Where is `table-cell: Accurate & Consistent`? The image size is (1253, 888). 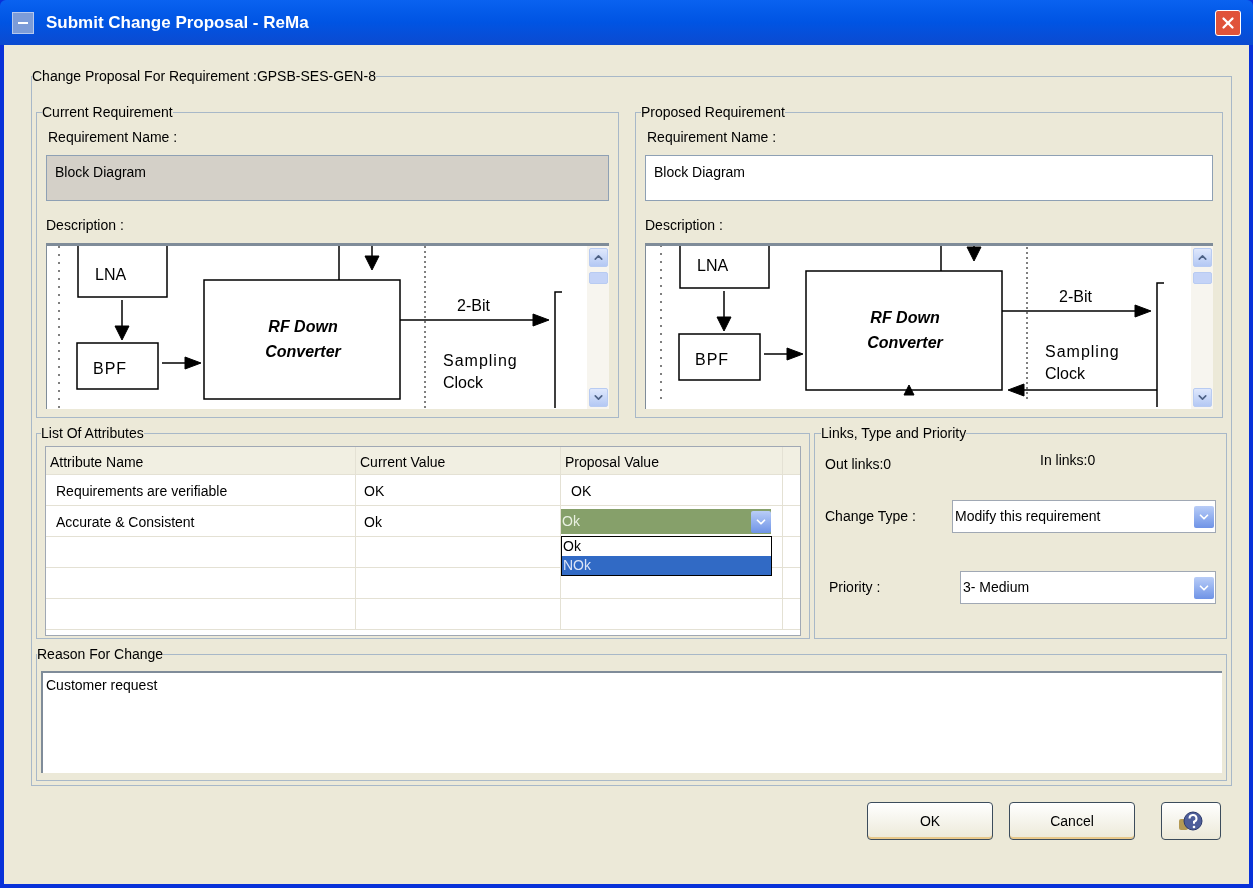
table-cell: Accurate & Consistent is located at coordinates (201, 521).